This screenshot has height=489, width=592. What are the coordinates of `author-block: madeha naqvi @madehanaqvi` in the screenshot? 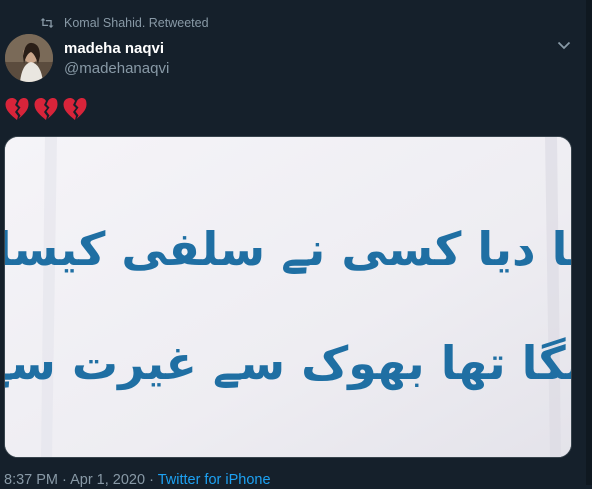 It's located at (116, 59).